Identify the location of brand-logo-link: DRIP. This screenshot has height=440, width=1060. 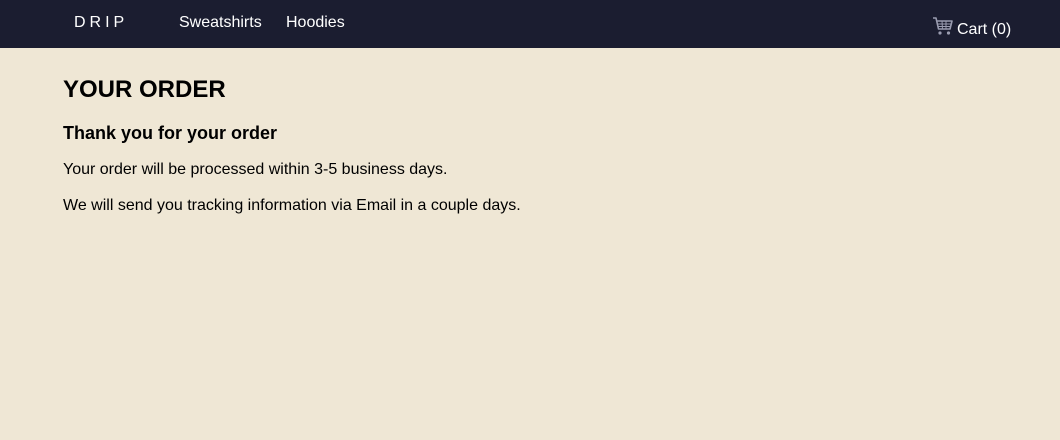
(101, 23).